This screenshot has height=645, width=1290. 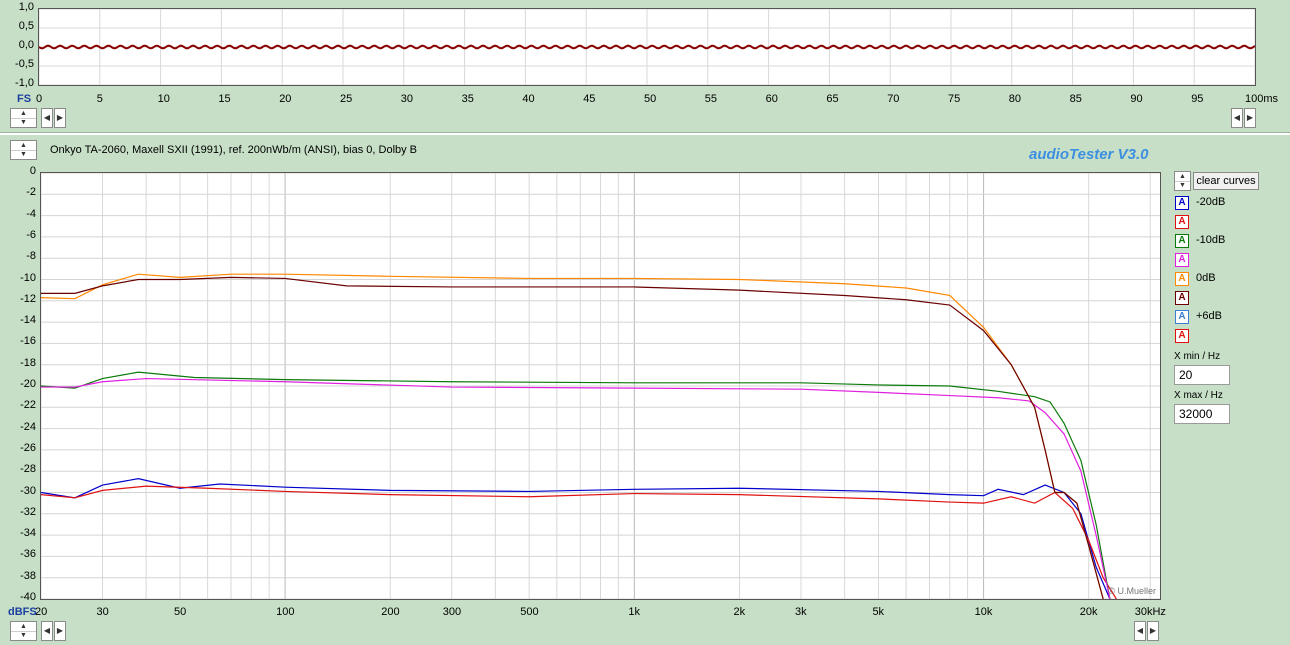 What do you see at coordinates (1015, 99) in the screenshot?
I see `osc-x-tick: 80` at bounding box center [1015, 99].